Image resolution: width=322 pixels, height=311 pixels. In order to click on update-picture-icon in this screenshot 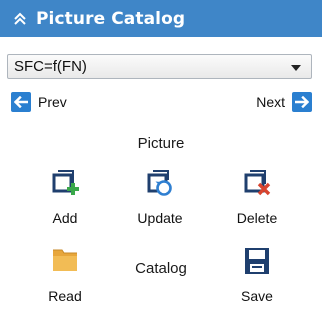, I will do `click(159, 183)`.